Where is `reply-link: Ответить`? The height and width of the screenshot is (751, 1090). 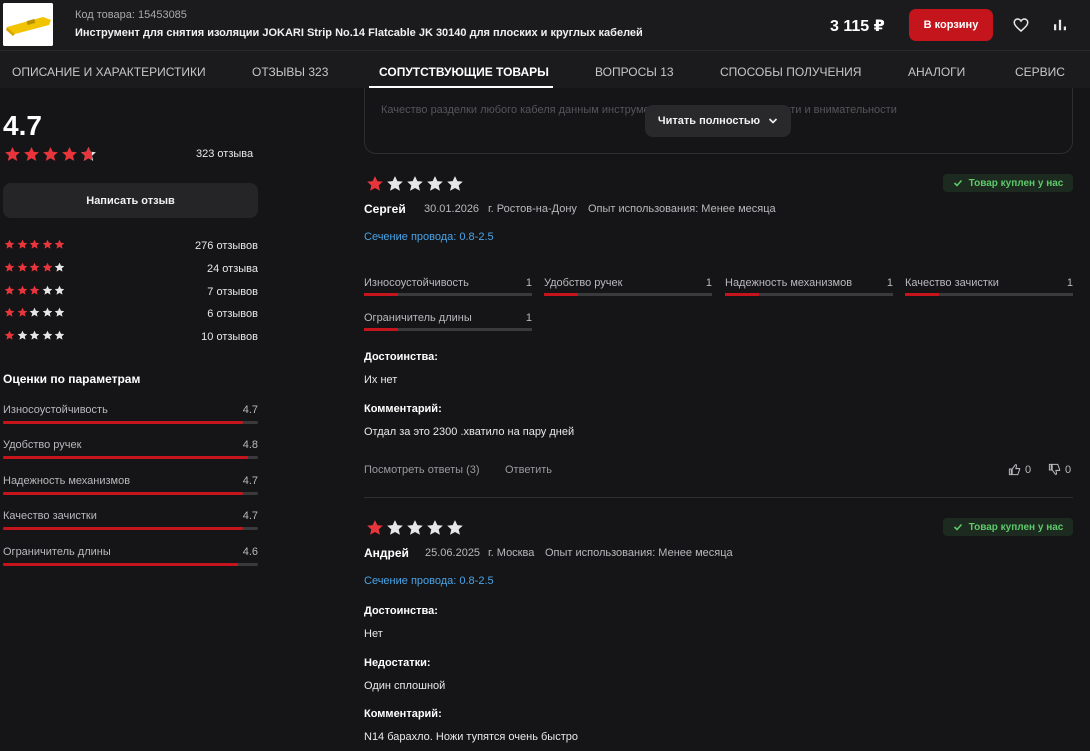
reply-link: Ответить is located at coordinates (528, 470).